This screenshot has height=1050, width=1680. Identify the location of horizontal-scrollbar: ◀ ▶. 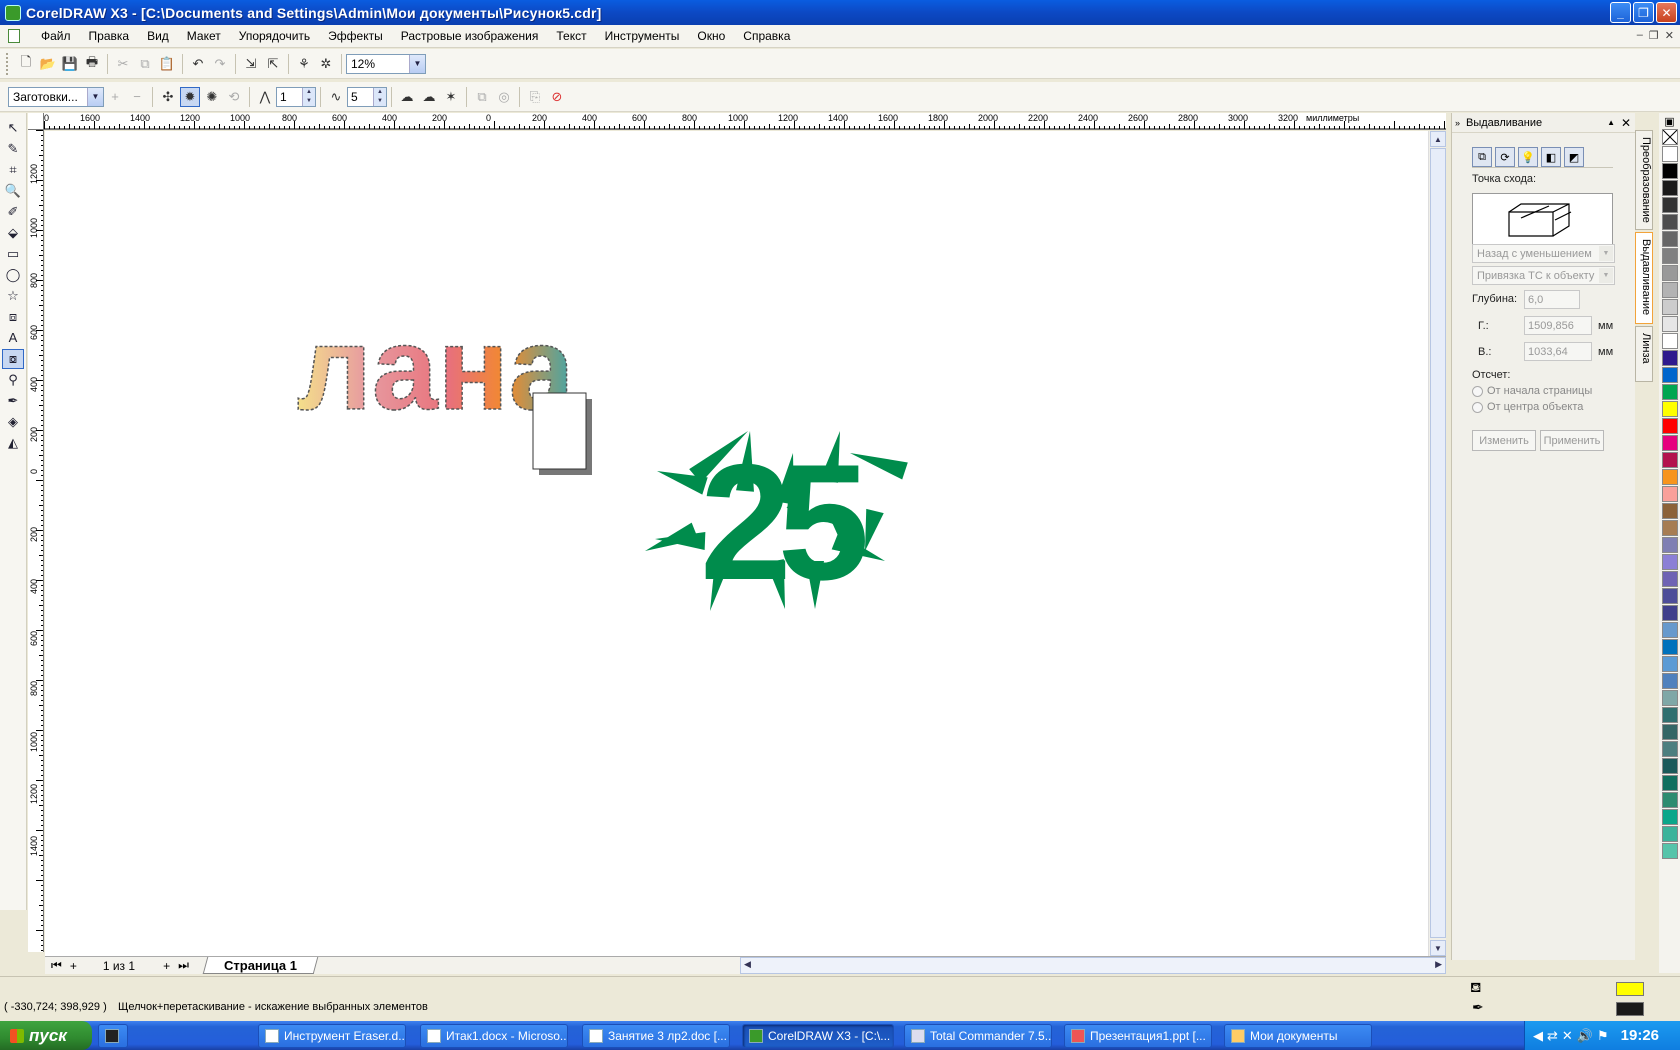
(1093, 965).